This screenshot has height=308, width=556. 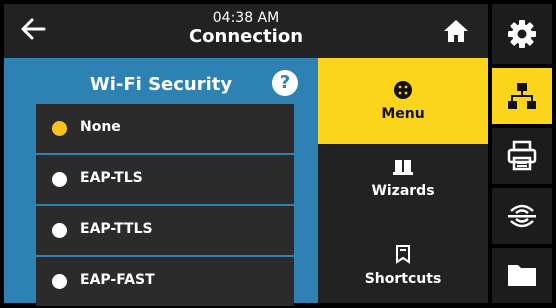 I want to click on option-label: EAP-TLS, so click(x=111, y=178).